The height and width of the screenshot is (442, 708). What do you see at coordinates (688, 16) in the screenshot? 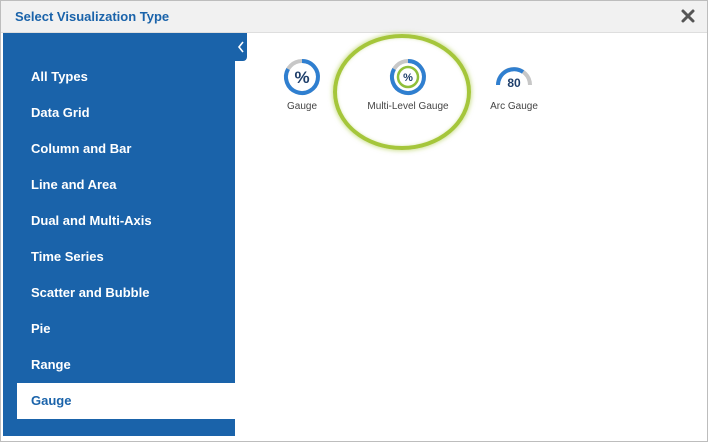
I see `close-icon` at bounding box center [688, 16].